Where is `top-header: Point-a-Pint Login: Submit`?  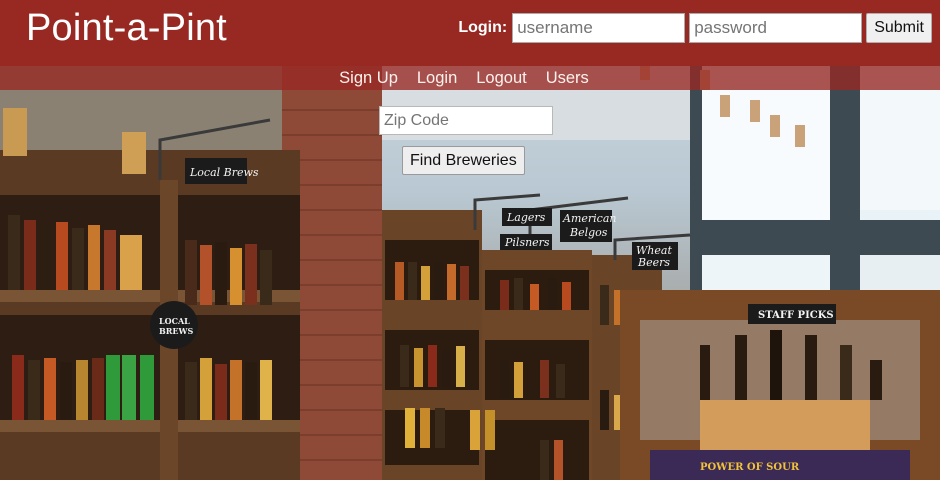 top-header: Point-a-Pint Login: Submit is located at coordinates (470, 33).